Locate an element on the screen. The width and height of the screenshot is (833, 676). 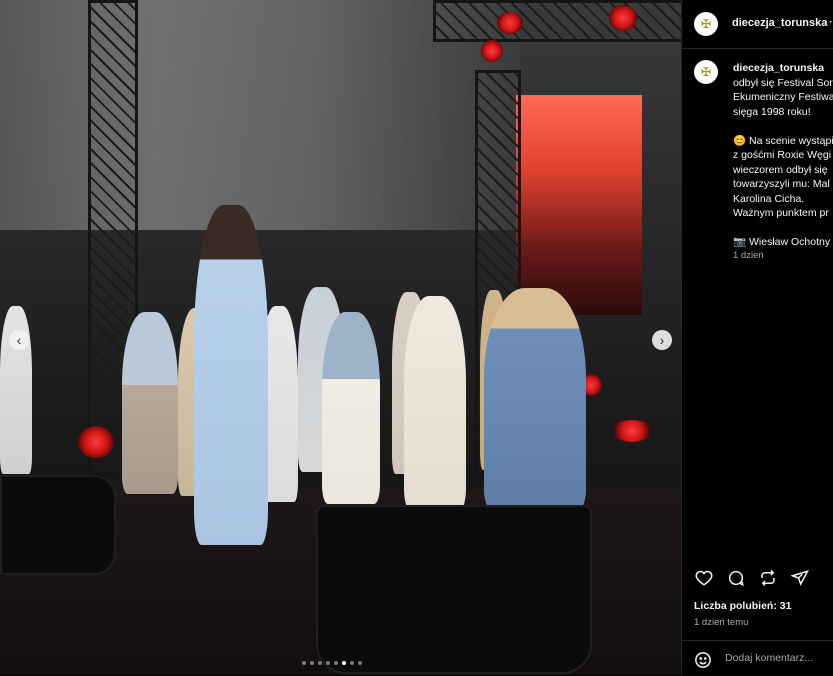
comment-bar is located at coordinates (757, 658).